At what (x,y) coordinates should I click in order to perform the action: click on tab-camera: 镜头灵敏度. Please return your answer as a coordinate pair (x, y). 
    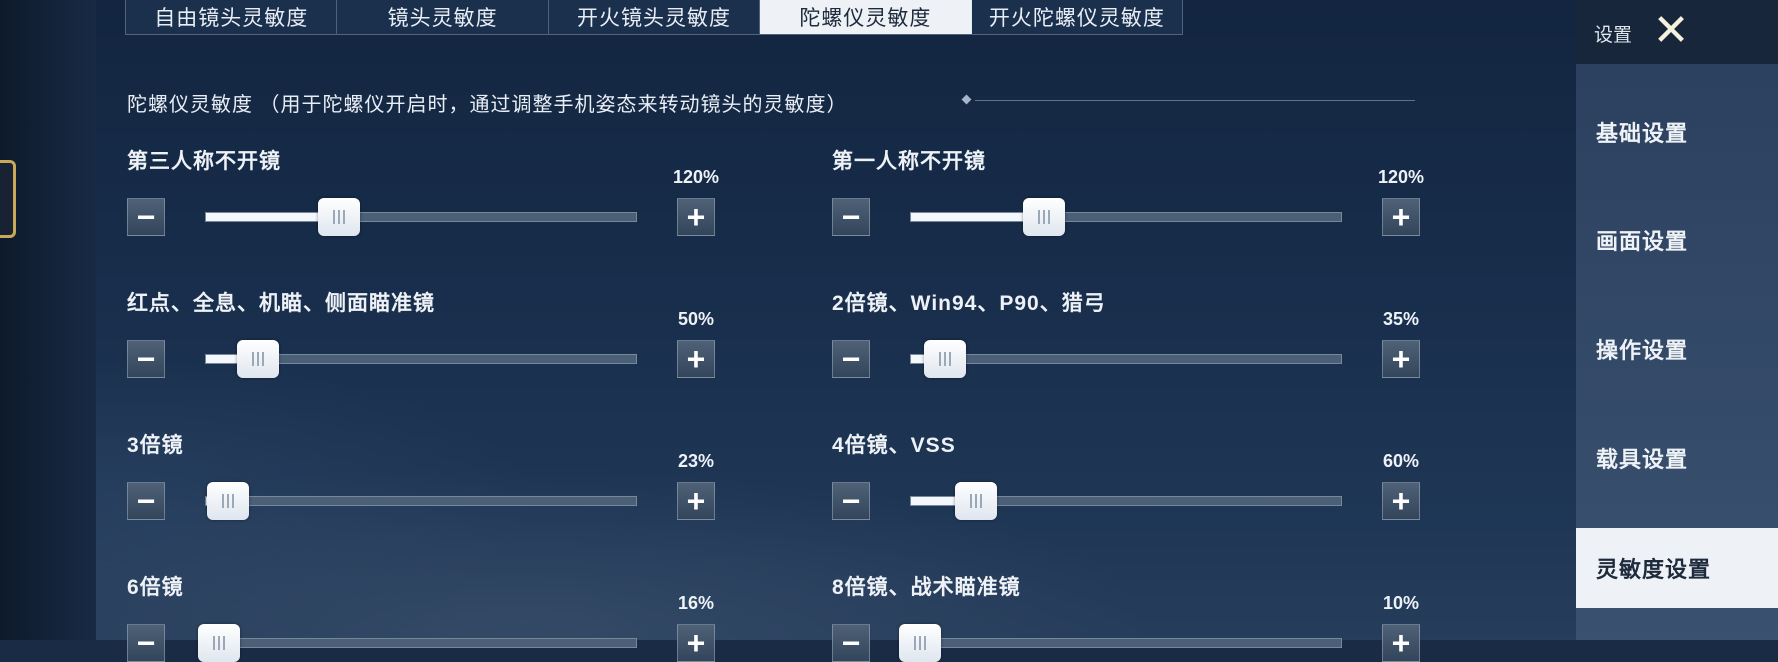
    Looking at the image, I should click on (443, 17).